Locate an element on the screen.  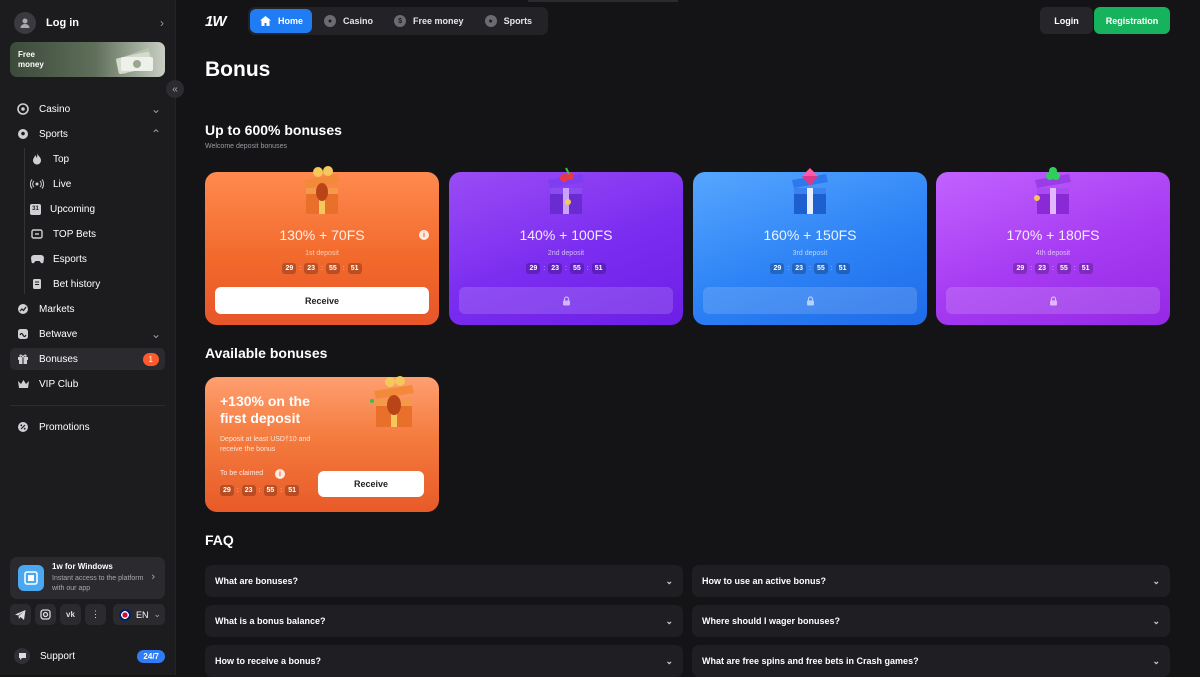
language-selector: EN ⌄ is located at coordinates (139, 614).